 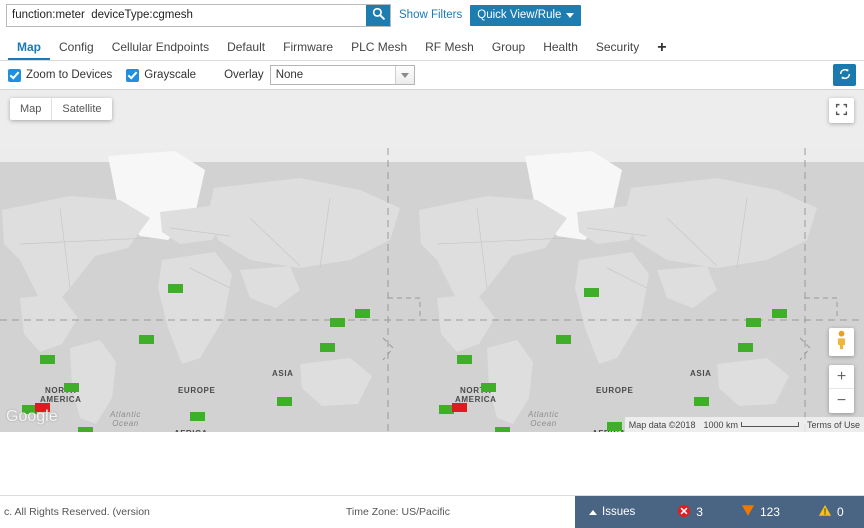 I want to click on search-box, so click(x=198, y=15).